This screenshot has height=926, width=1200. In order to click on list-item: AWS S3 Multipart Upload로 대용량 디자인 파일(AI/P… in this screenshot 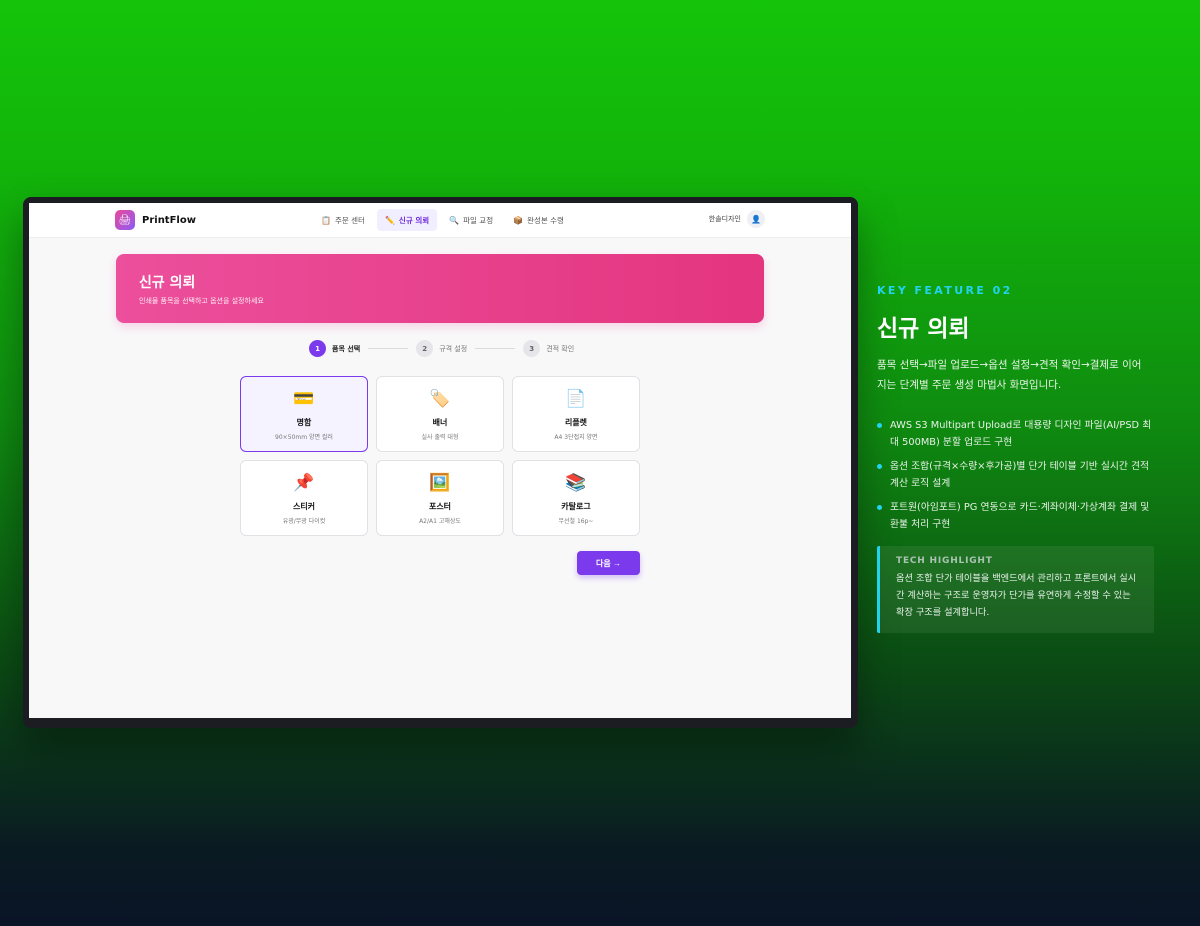, I will do `click(1017, 434)`.